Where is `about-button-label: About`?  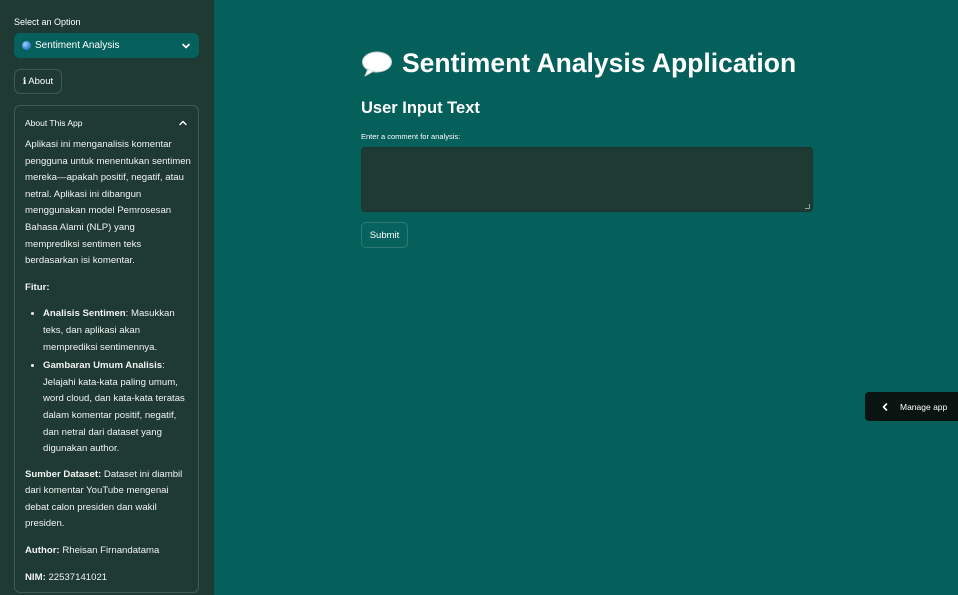
about-button-label: About is located at coordinates (41, 81).